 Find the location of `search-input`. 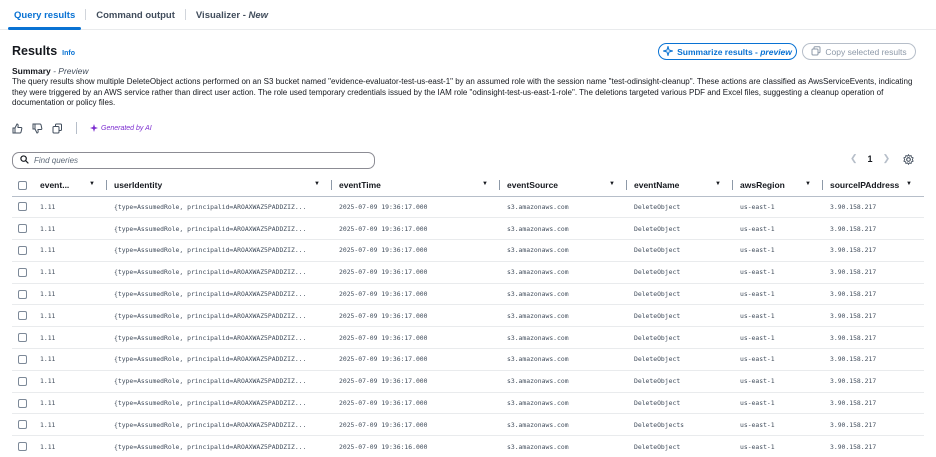

search-input is located at coordinates (194, 160).